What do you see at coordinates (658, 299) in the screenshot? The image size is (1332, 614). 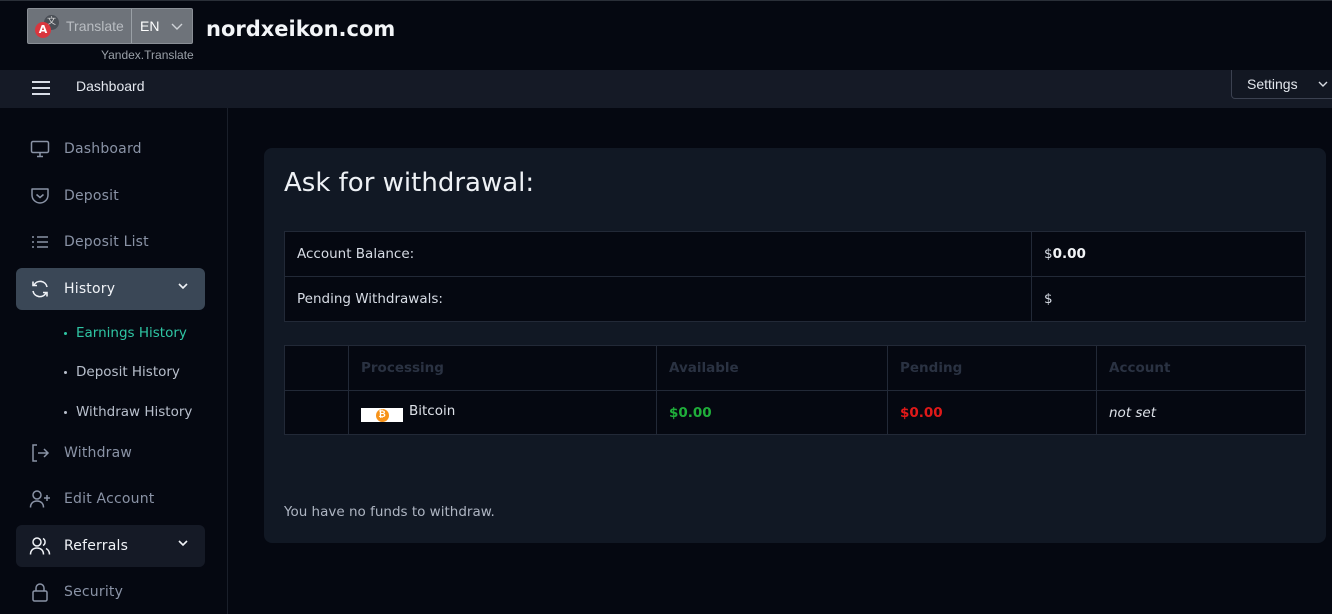 I see `pending-label: Pending Withdrawals:` at bounding box center [658, 299].